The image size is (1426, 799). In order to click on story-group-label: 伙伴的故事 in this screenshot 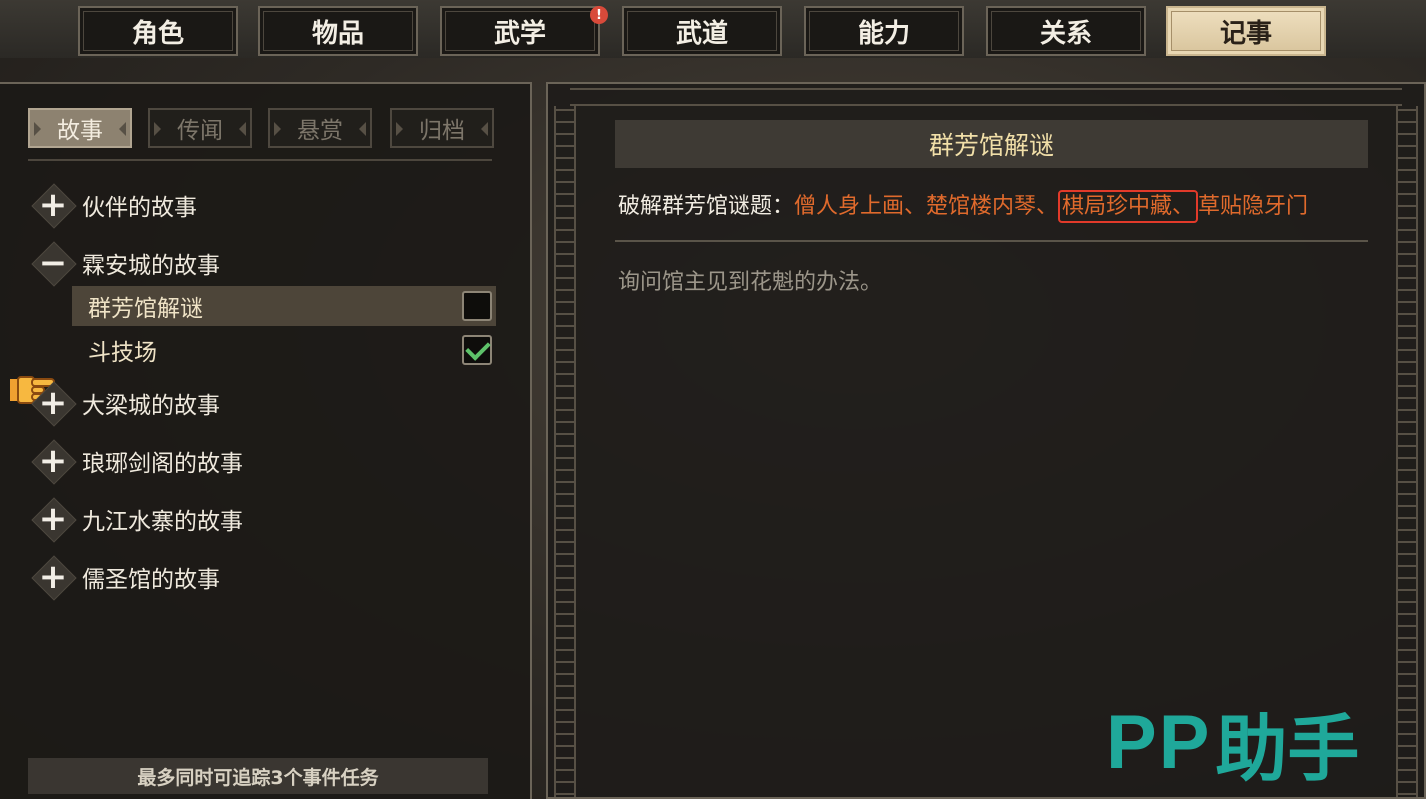, I will do `click(139, 208)`.